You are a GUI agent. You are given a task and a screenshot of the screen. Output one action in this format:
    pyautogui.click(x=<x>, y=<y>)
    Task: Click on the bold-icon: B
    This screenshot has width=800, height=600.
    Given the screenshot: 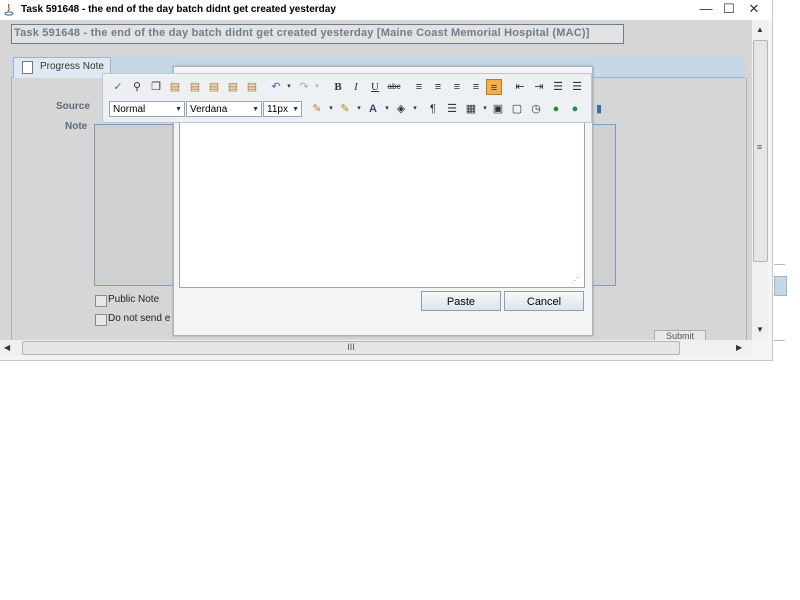 What is the action you would take?
    pyautogui.click(x=338, y=87)
    